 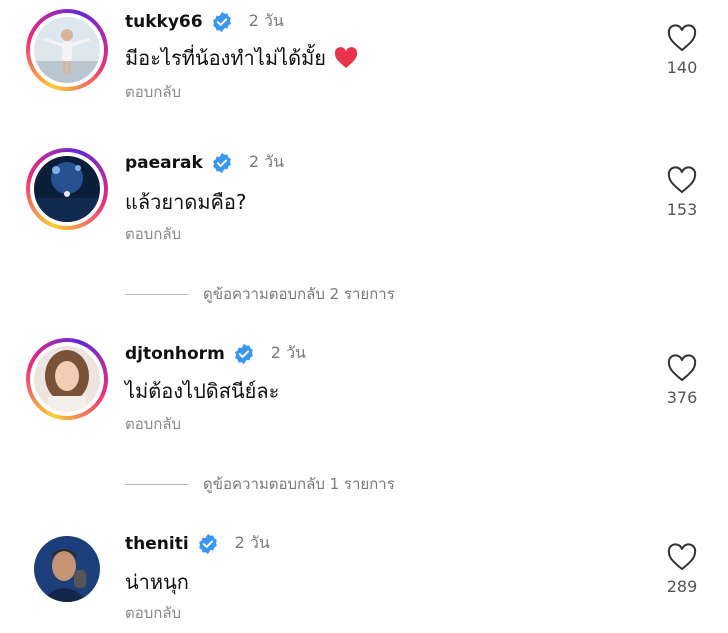 I want to click on comment-header: paearak 2 วัน, so click(x=204, y=162).